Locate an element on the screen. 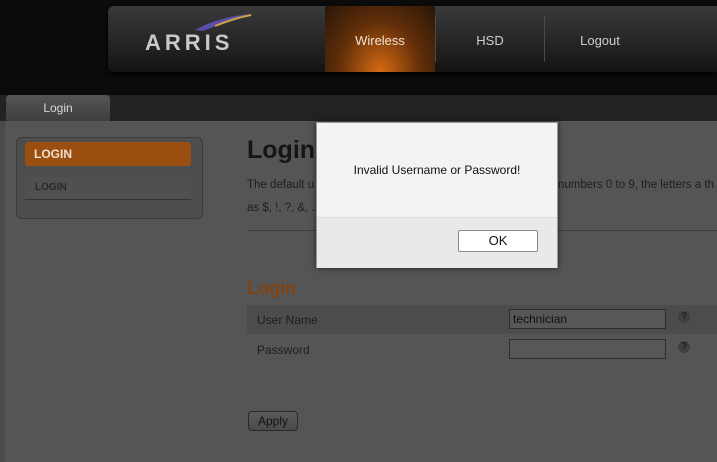 The width and height of the screenshot is (717, 462). dialog-message: Invalid Username or Password! is located at coordinates (437, 170).